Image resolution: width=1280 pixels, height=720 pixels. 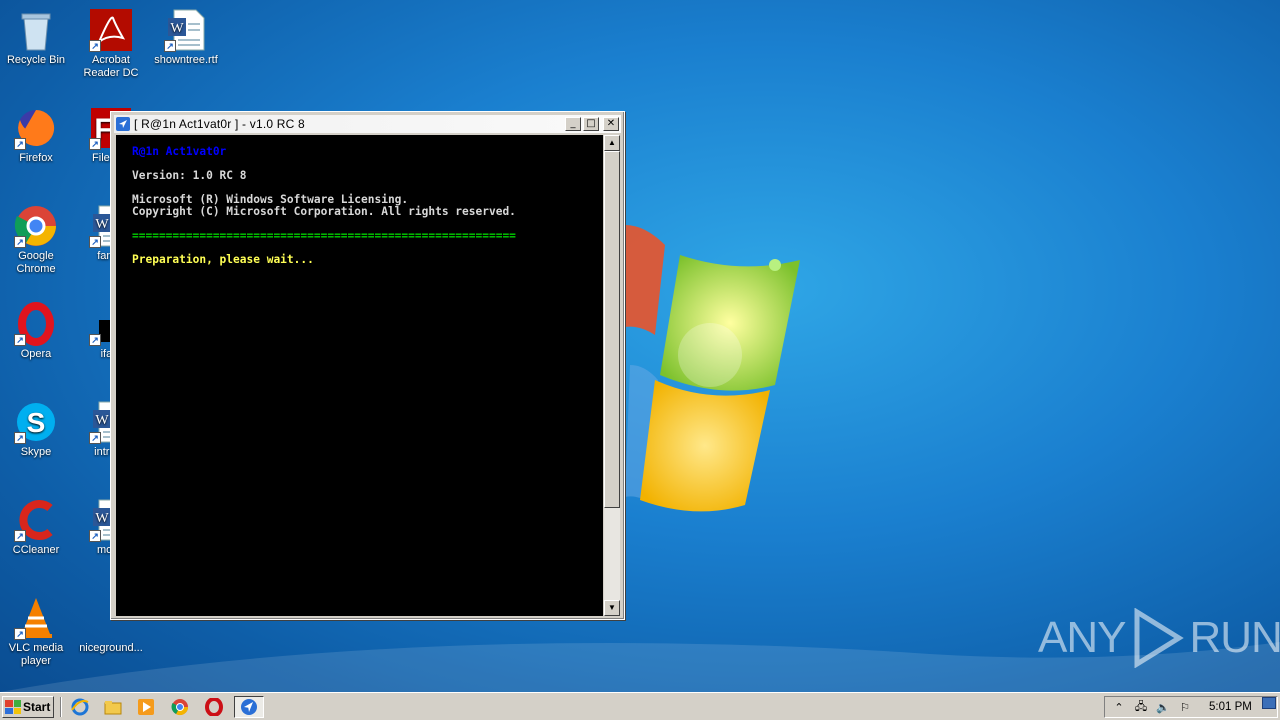 I want to click on desktop-shortcut: Recycle Bin, so click(x=36, y=37).